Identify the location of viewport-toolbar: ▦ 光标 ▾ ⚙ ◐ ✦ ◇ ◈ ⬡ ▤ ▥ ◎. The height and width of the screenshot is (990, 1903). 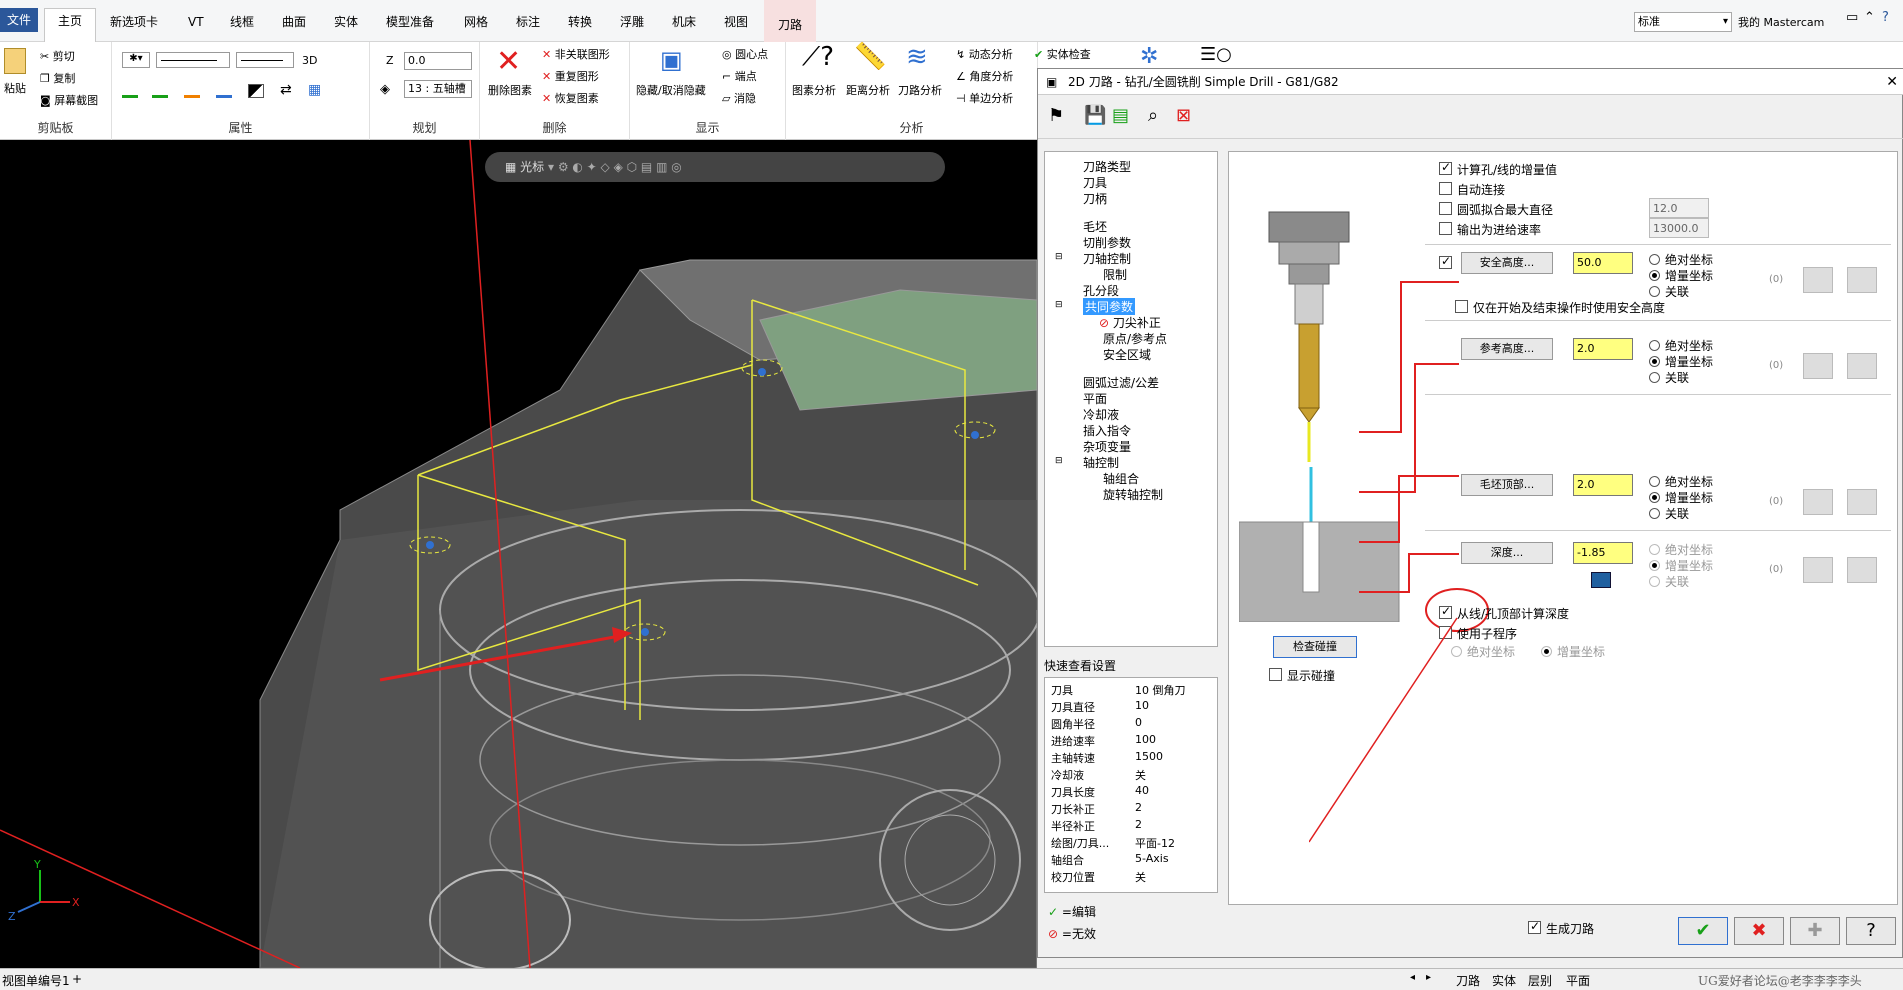
(715, 167).